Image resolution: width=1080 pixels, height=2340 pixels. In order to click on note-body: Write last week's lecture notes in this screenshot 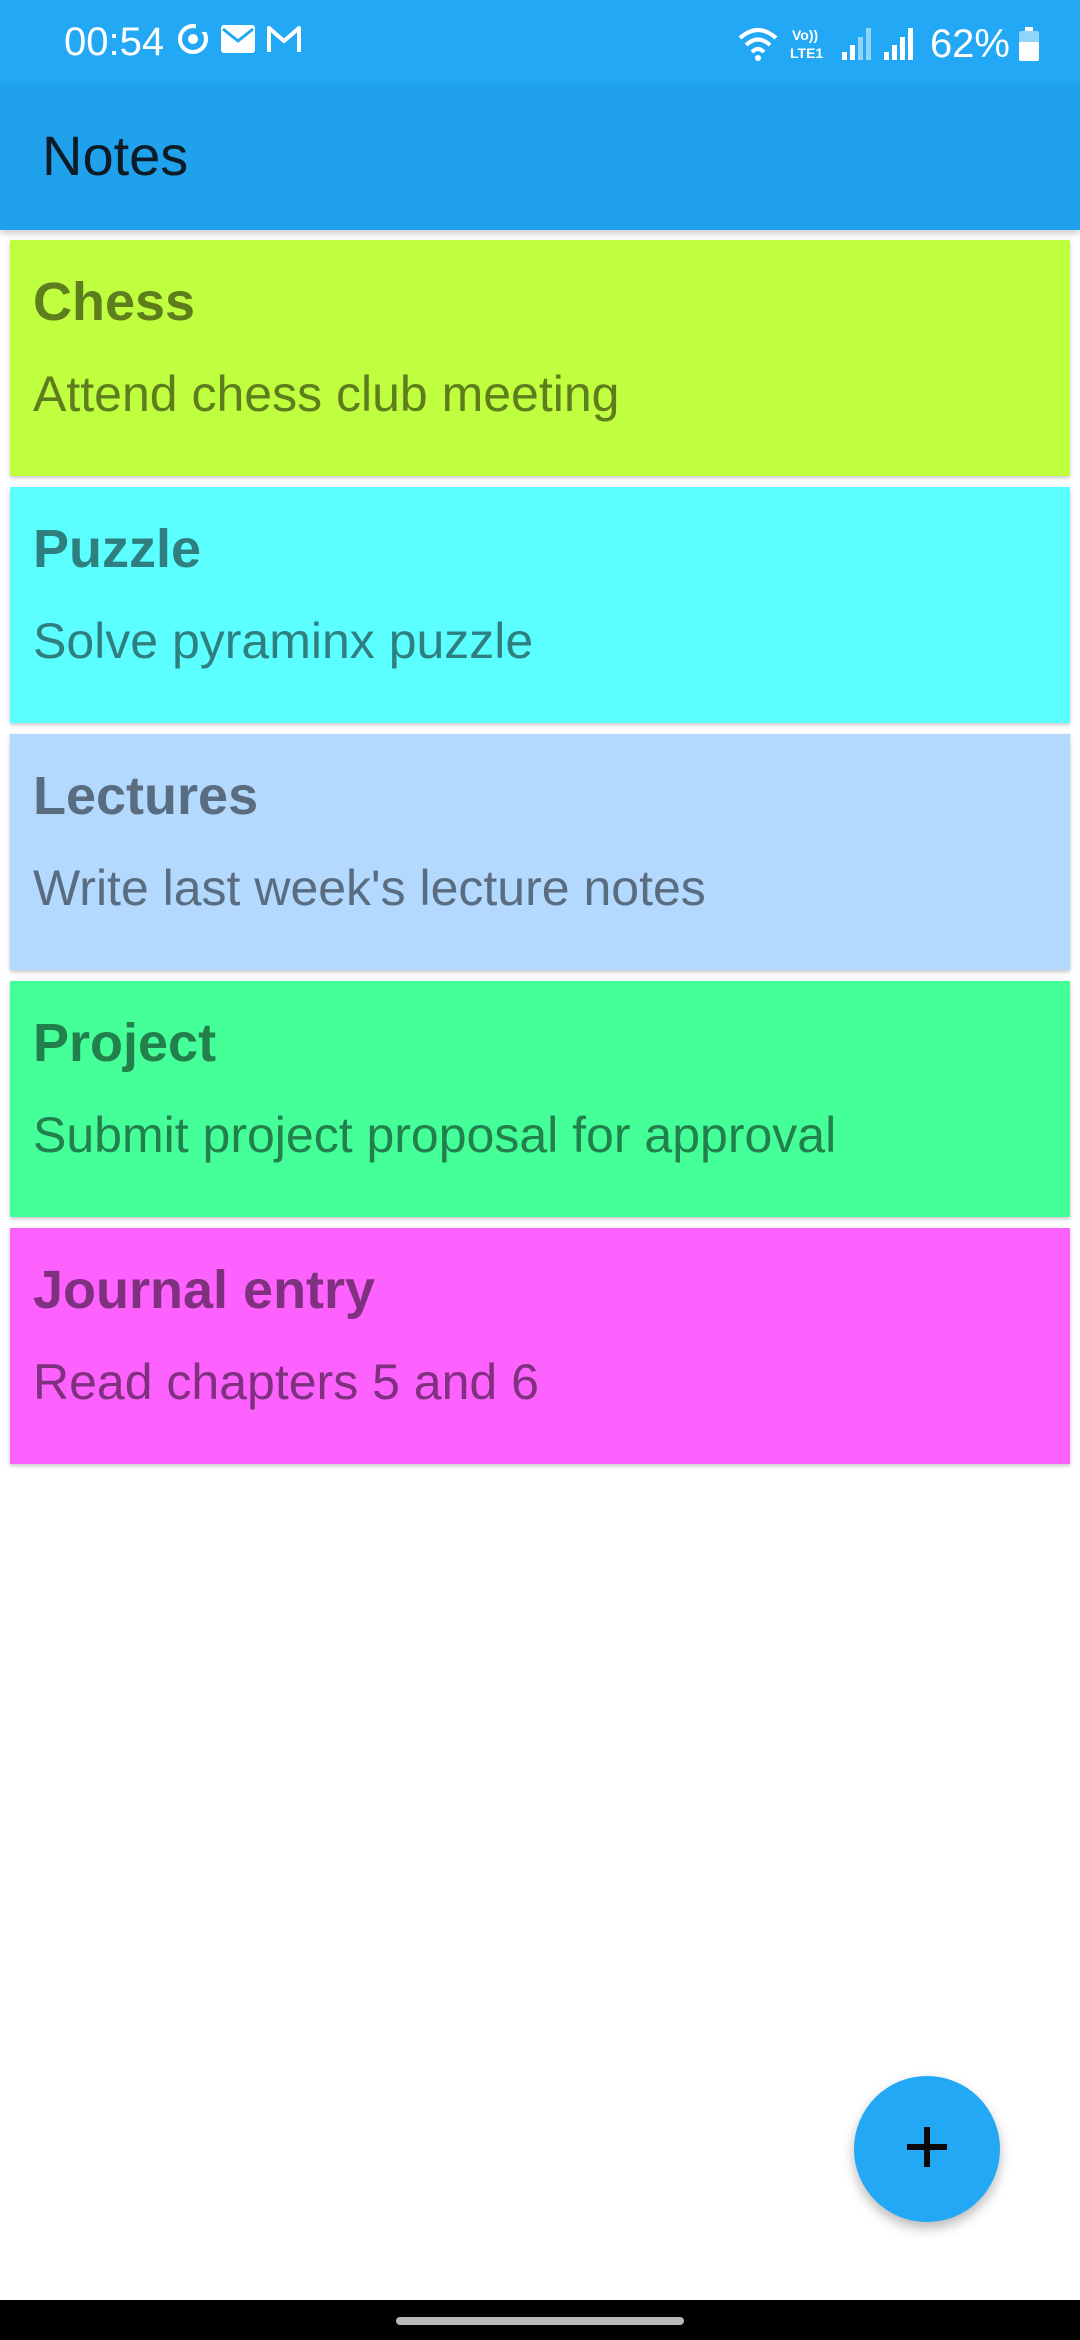, I will do `click(369, 888)`.